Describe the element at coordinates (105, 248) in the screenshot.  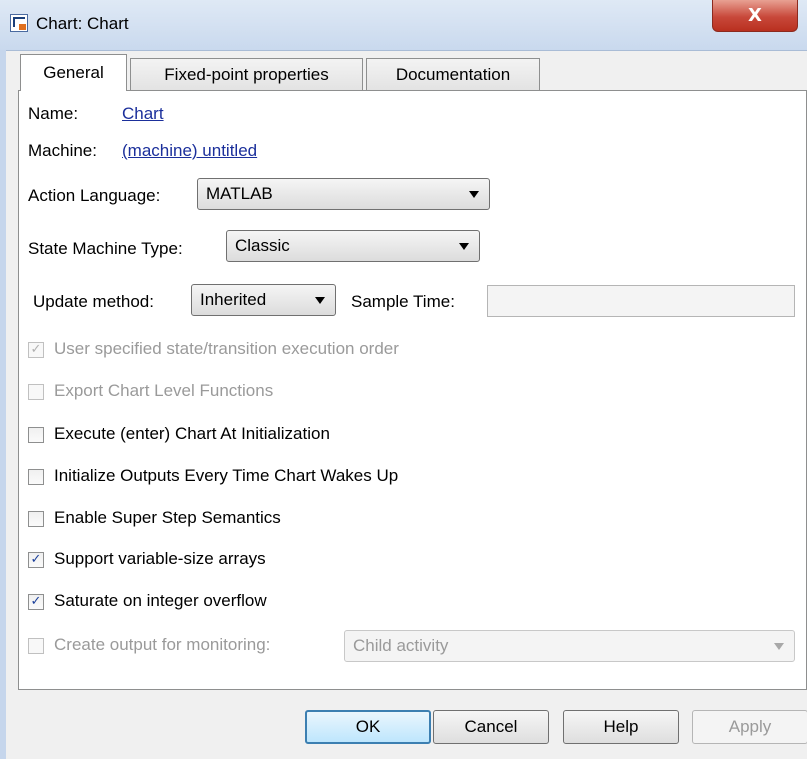
I see `state-machine-type-label: State Machine Type:` at that location.